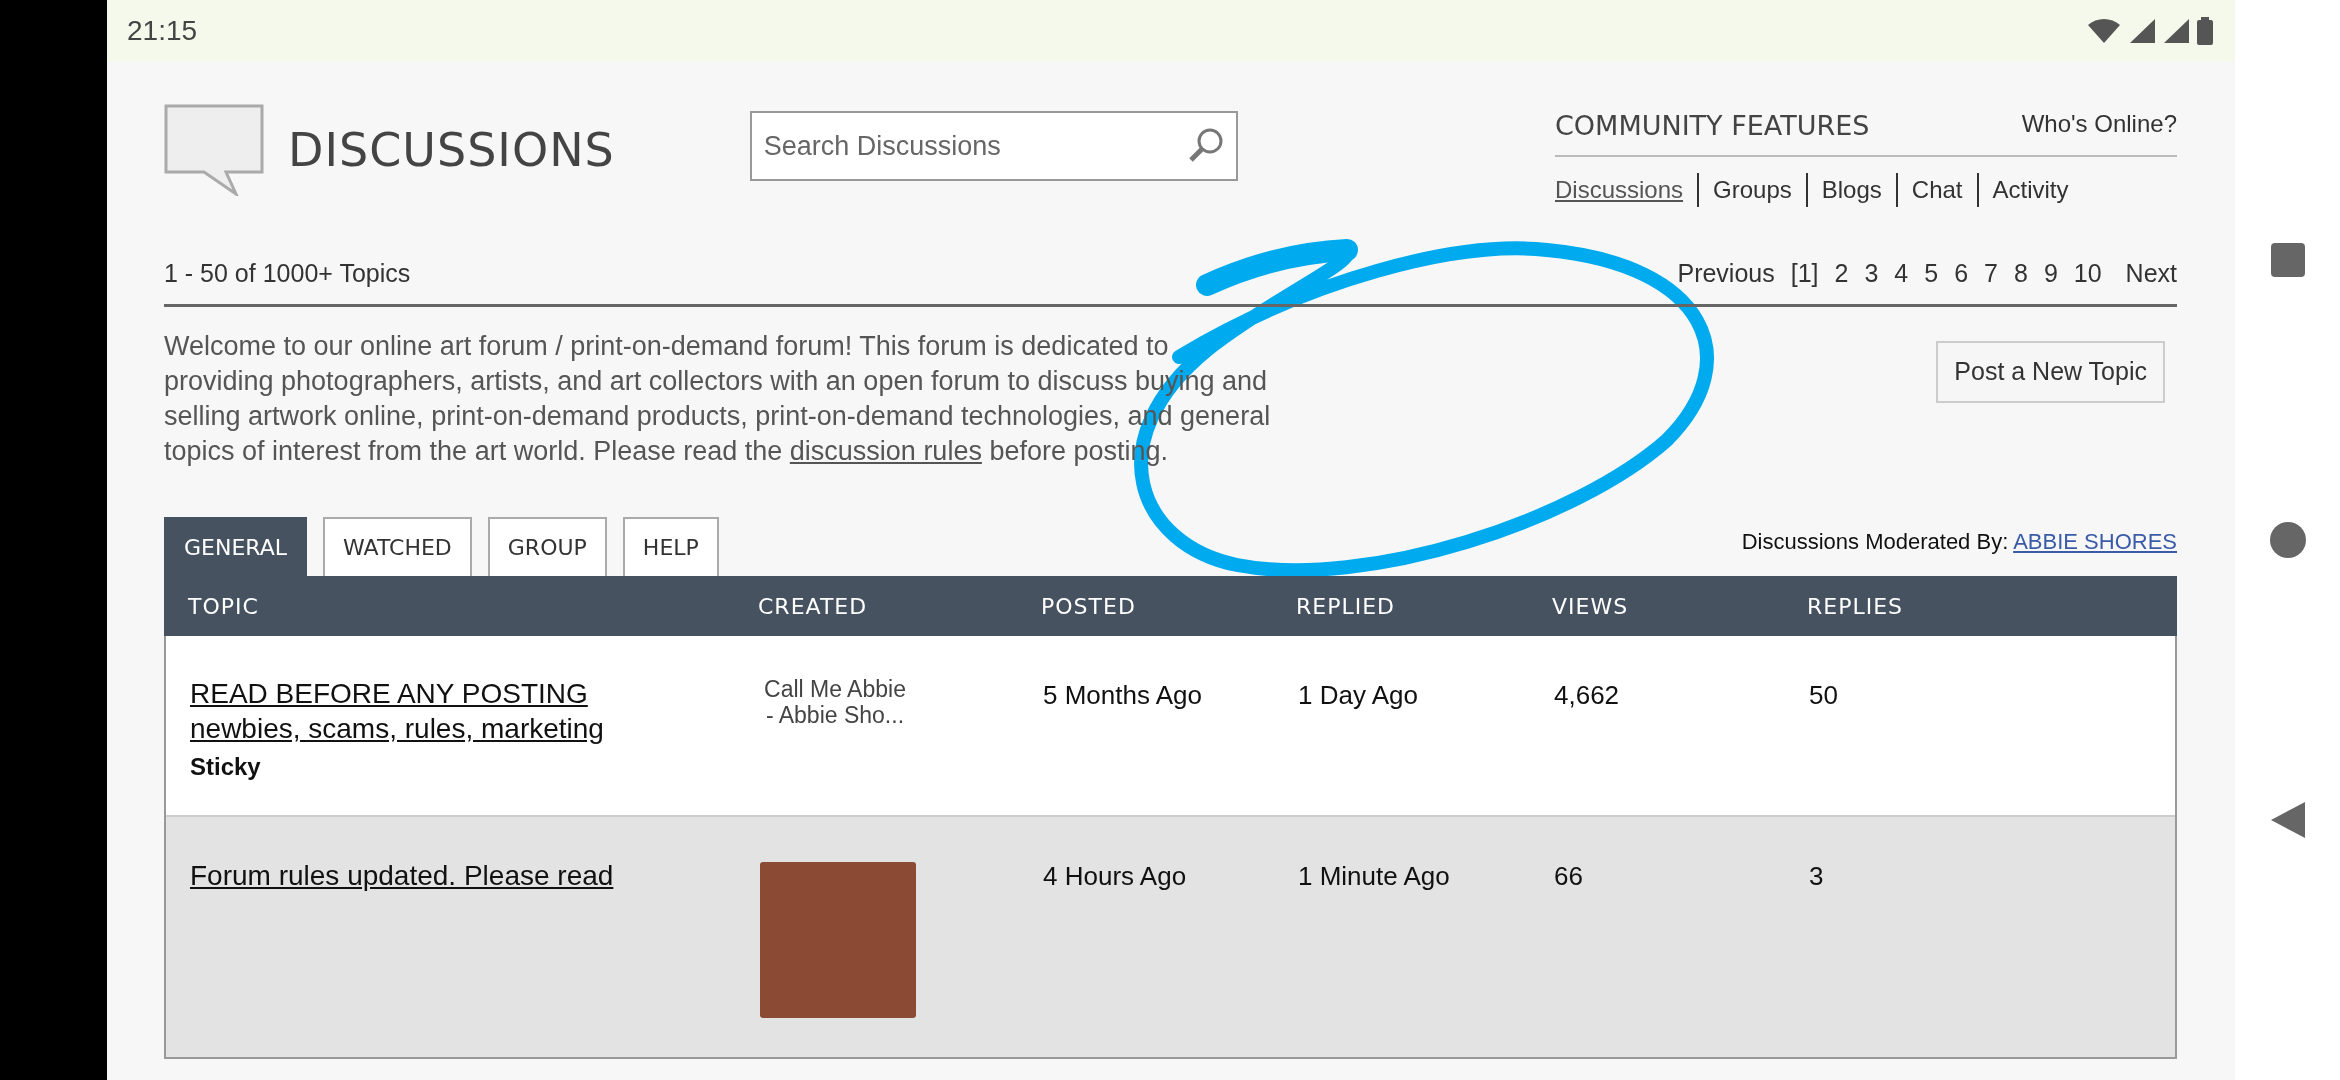 The width and height of the screenshot is (2340, 1080). Describe the element at coordinates (397, 546) in the screenshot. I see `tab: WATCHED` at that location.